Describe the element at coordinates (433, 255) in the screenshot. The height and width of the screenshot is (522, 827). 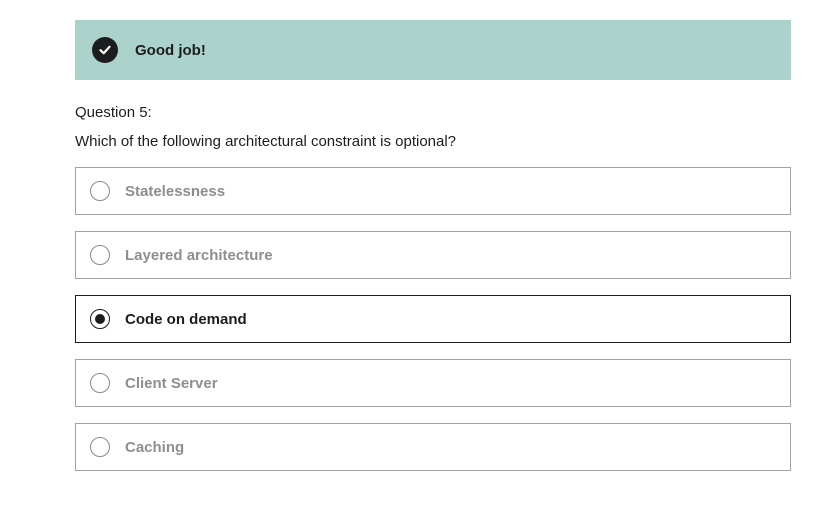
I see `answer-option: Layered architecture` at that location.